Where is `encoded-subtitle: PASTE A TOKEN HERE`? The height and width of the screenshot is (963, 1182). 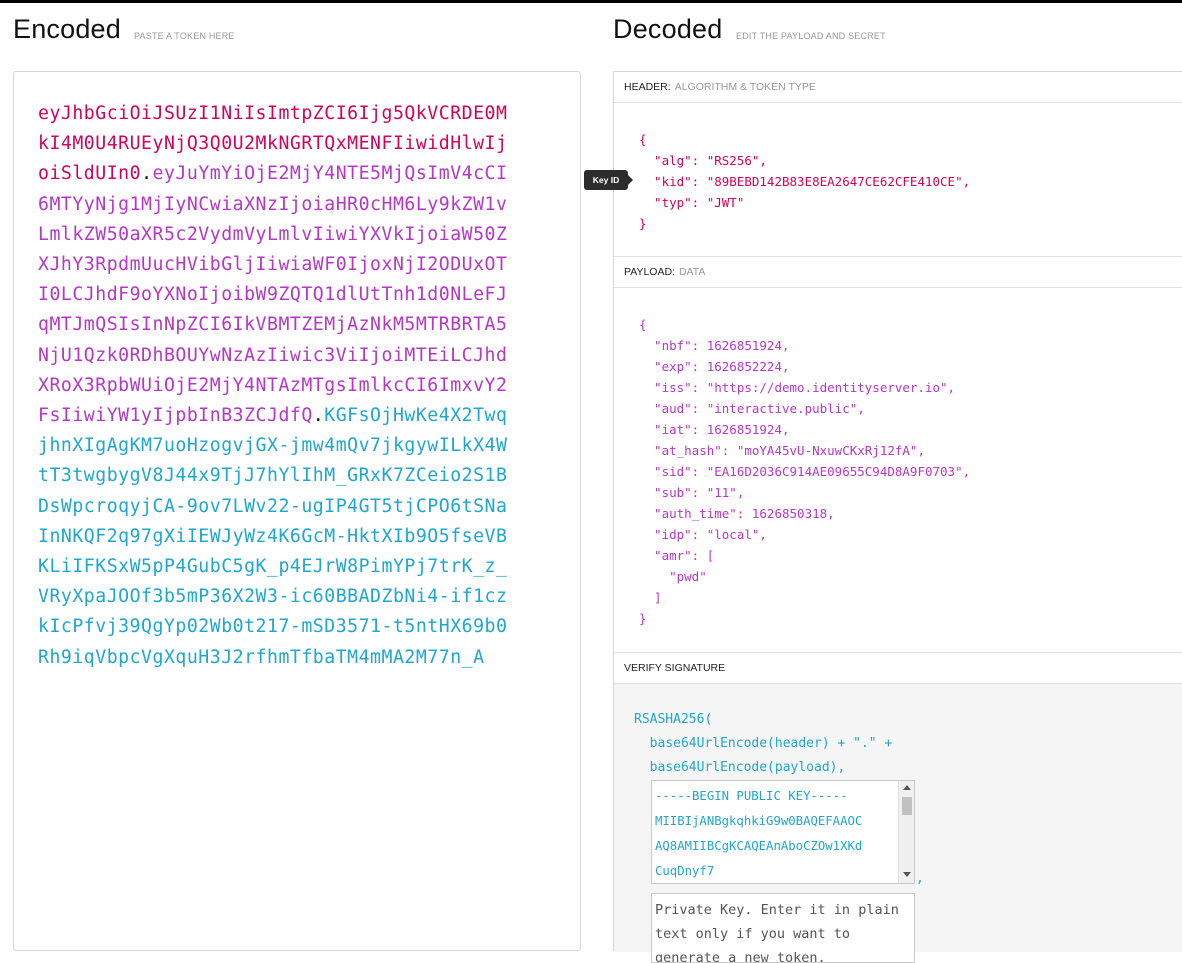 encoded-subtitle: PASTE A TOKEN HERE is located at coordinates (184, 36).